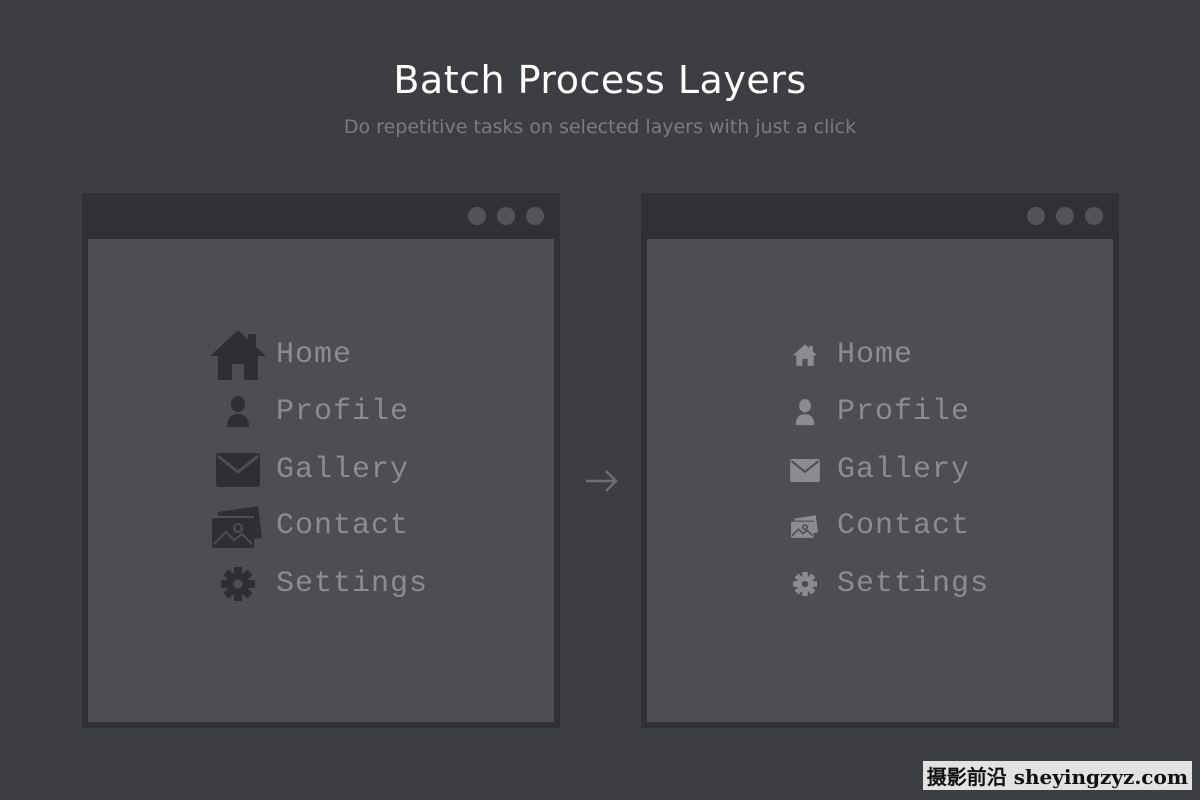 The image size is (1200, 800). Describe the element at coordinates (1057, 775) in the screenshot. I see `watermark: 摄影前沿 sheyingzyz.com` at that location.